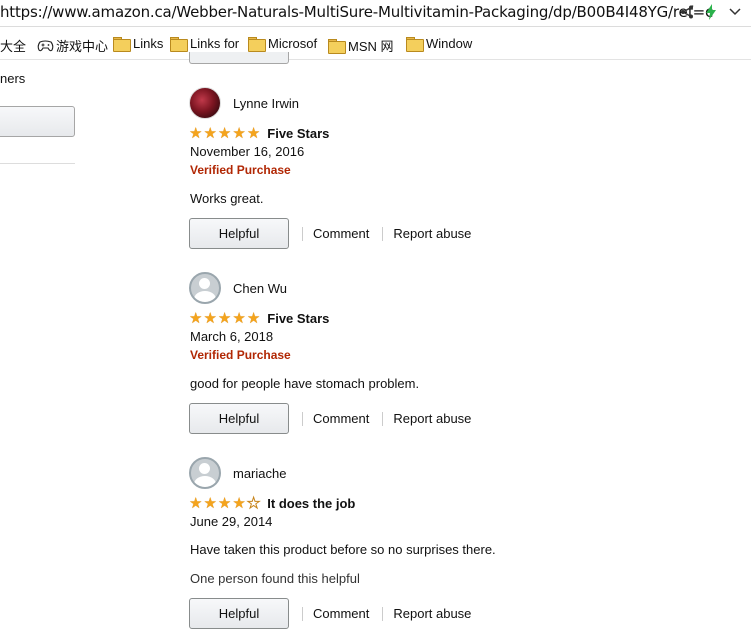 Image resolution: width=751 pixels, height=637 pixels. What do you see at coordinates (239, 58) in the screenshot?
I see `previous-helpful-button` at bounding box center [239, 58].